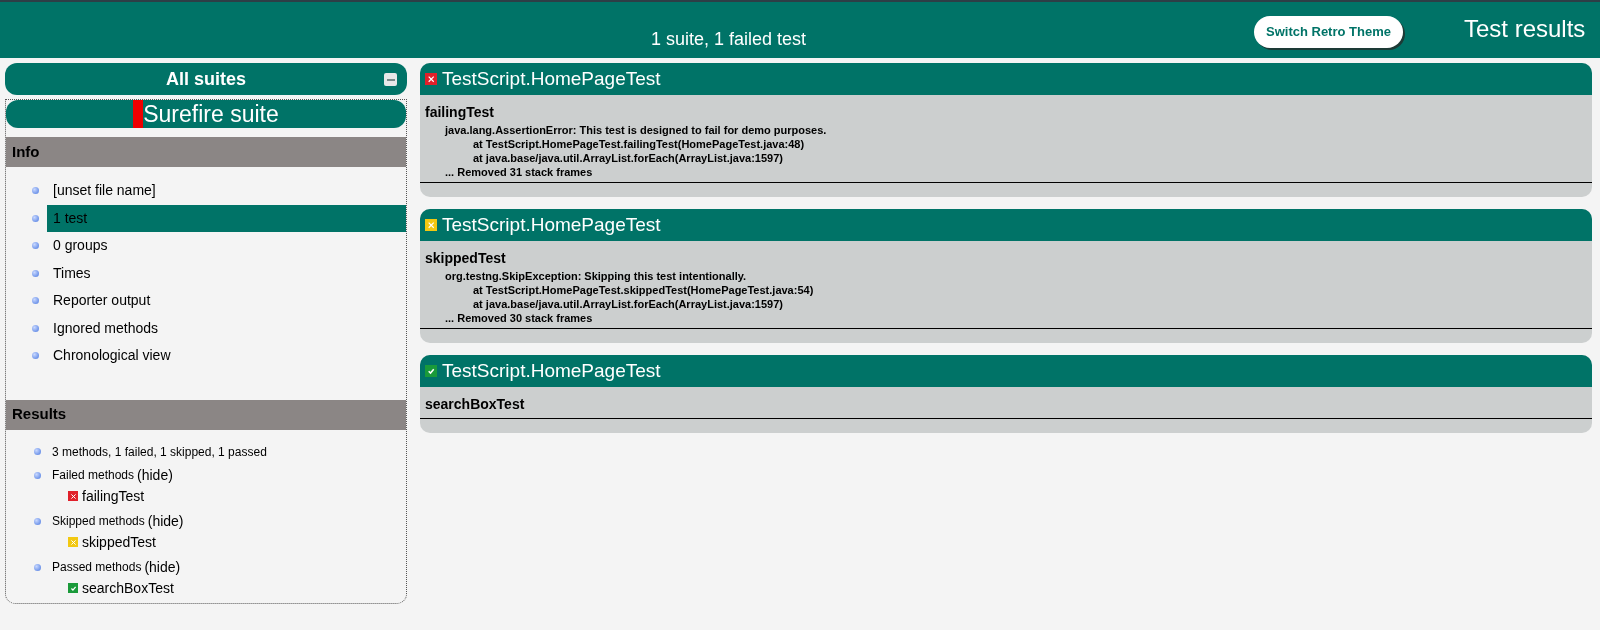  Describe the element at coordinates (390, 79) in the screenshot. I see `collapse-icon` at that location.